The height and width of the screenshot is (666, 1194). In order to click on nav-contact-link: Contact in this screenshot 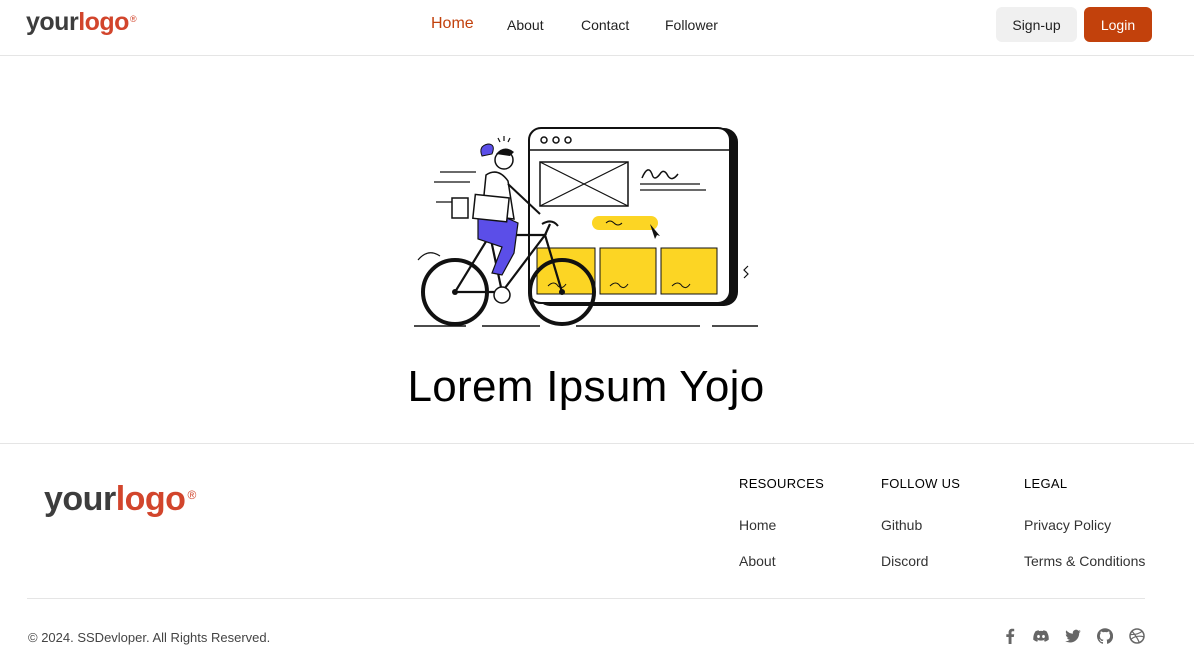, I will do `click(605, 25)`.